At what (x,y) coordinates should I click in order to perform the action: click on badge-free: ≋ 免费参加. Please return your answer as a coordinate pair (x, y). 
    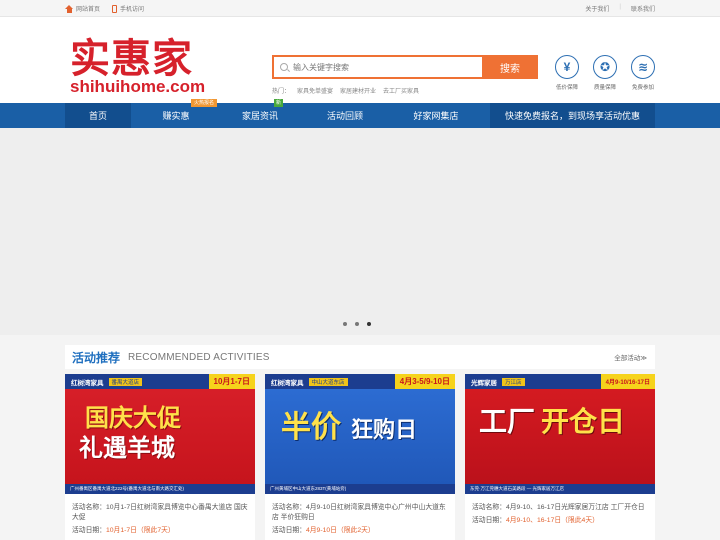
    Looking at the image, I should click on (643, 73).